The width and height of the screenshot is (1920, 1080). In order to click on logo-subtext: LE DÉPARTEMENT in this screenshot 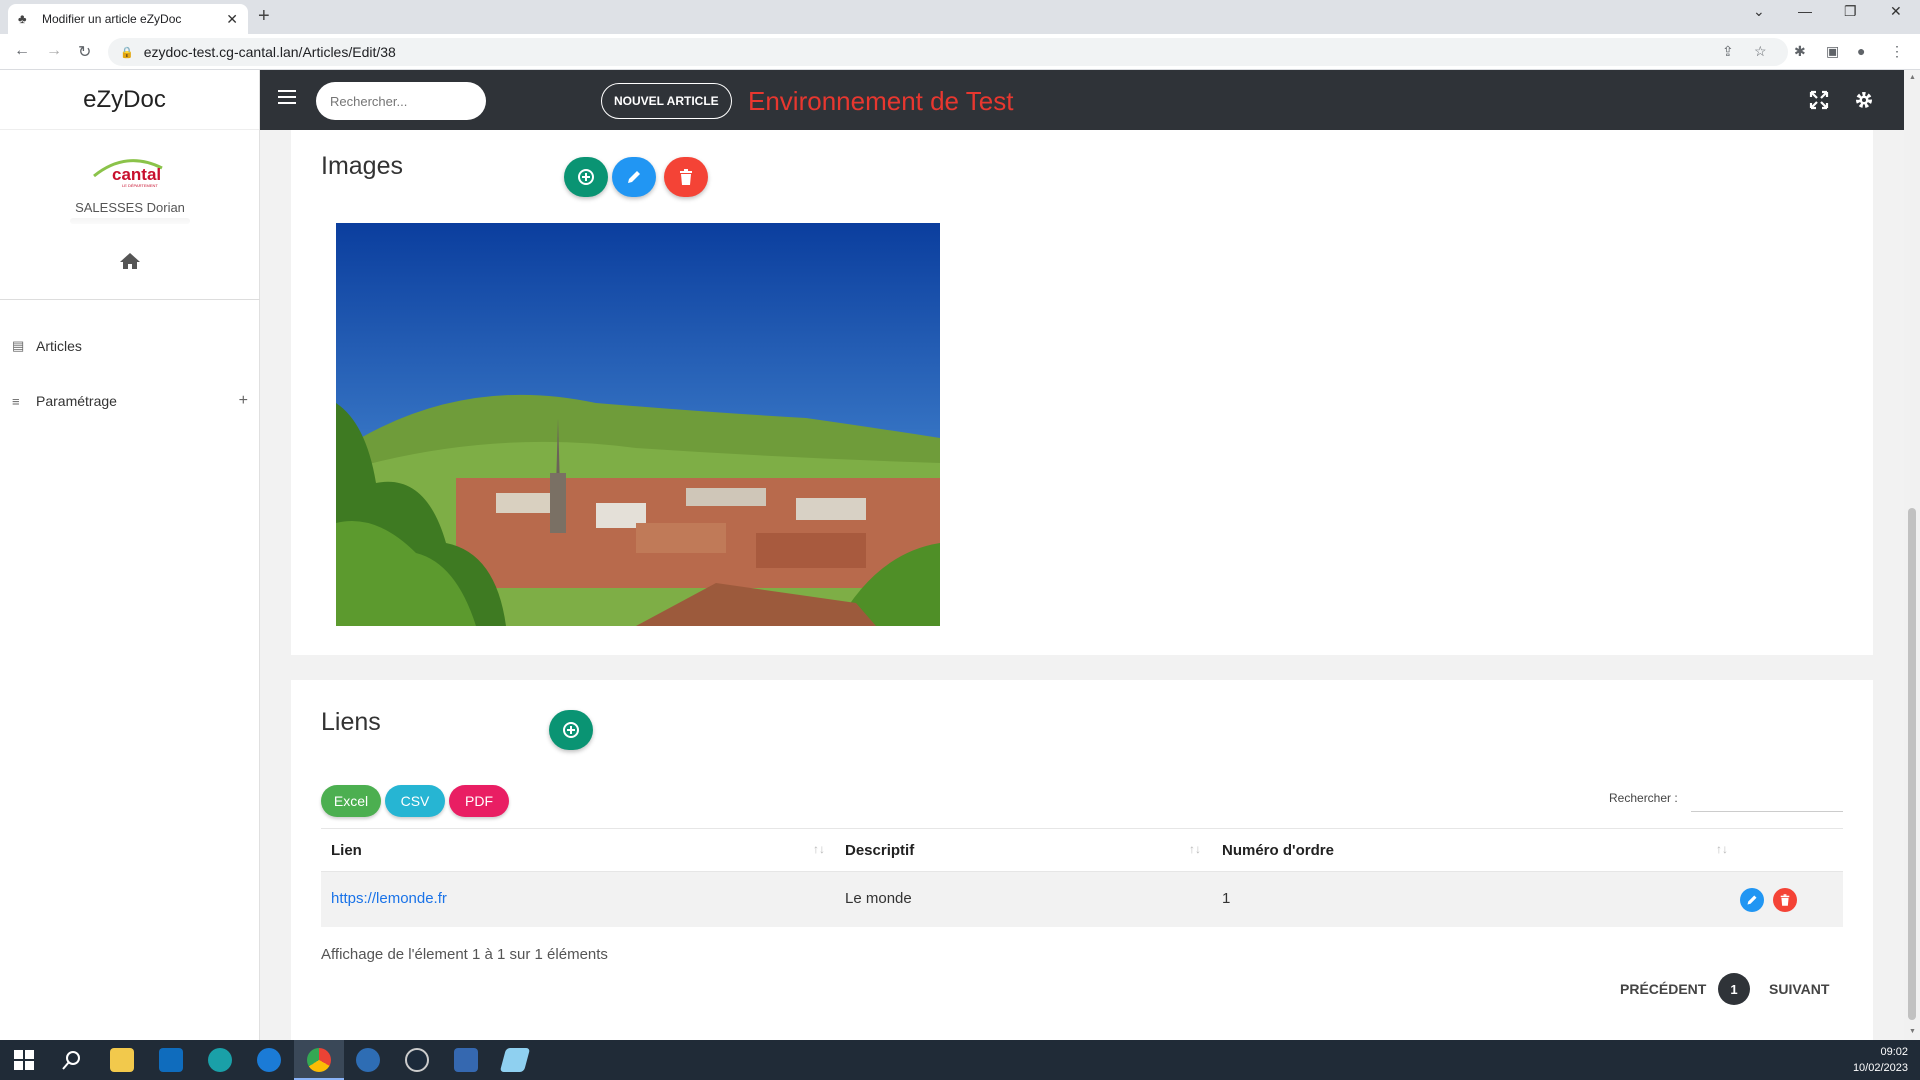, I will do `click(140, 185)`.